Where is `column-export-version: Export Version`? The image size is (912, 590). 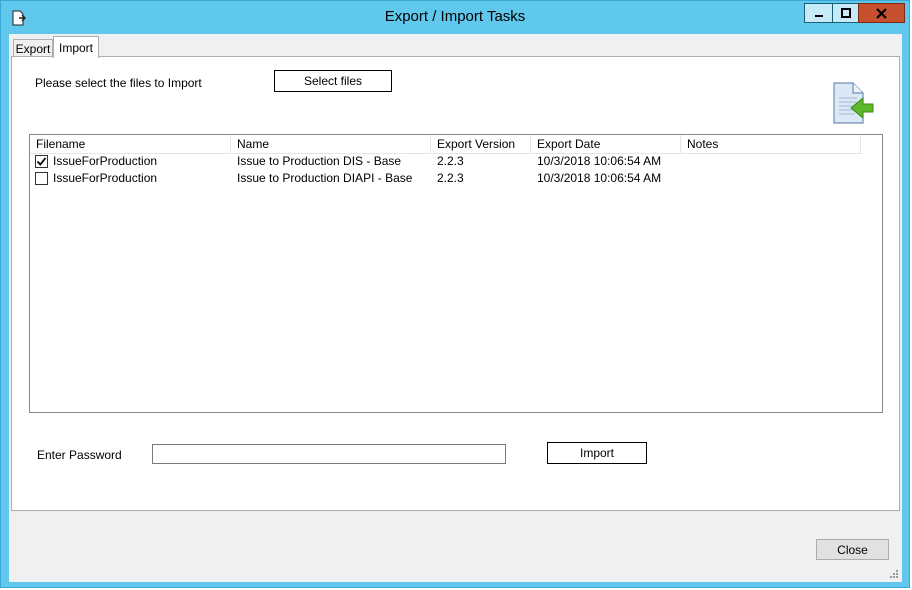 column-export-version: Export Version is located at coordinates (481, 144).